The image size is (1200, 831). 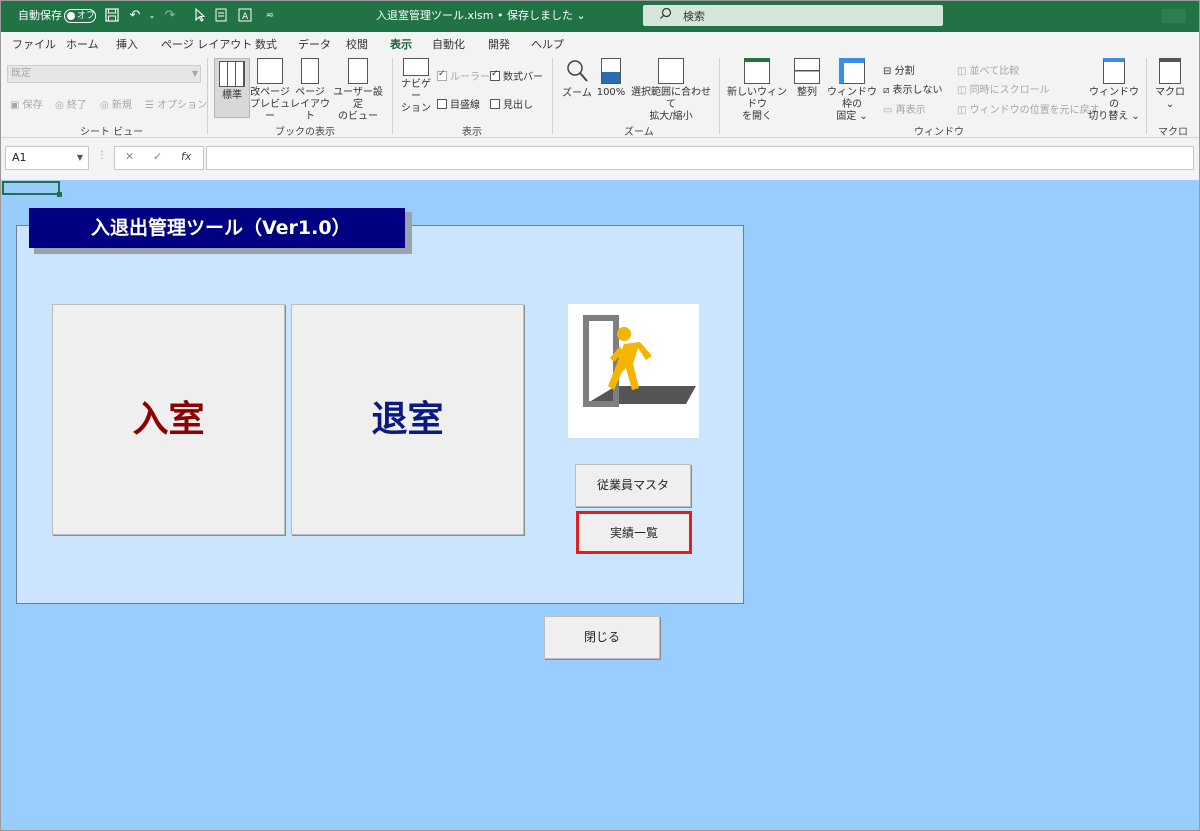 I want to click on page-layout-button: ページ レイアウト, so click(x=310, y=90).